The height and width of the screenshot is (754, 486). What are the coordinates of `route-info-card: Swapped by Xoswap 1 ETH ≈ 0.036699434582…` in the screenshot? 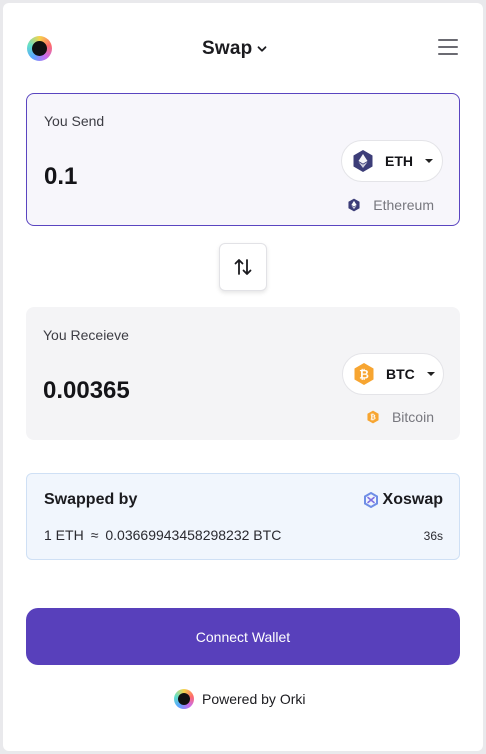 It's located at (243, 516).